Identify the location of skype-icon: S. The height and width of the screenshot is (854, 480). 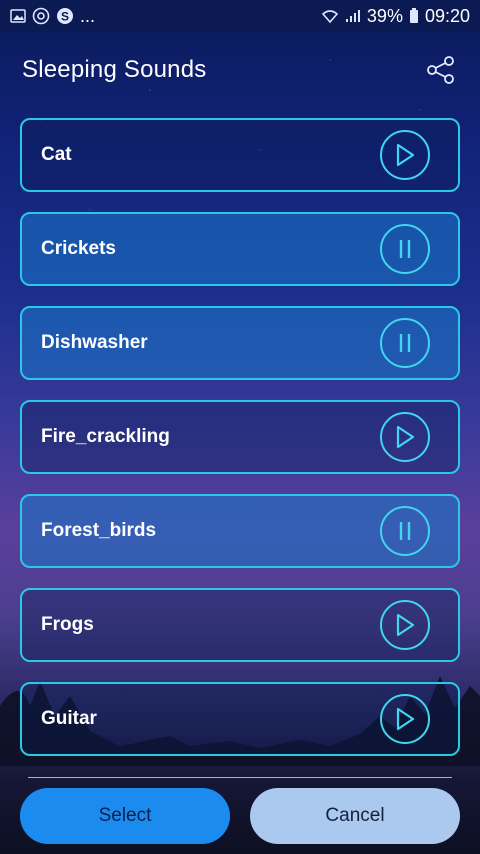
(65, 16).